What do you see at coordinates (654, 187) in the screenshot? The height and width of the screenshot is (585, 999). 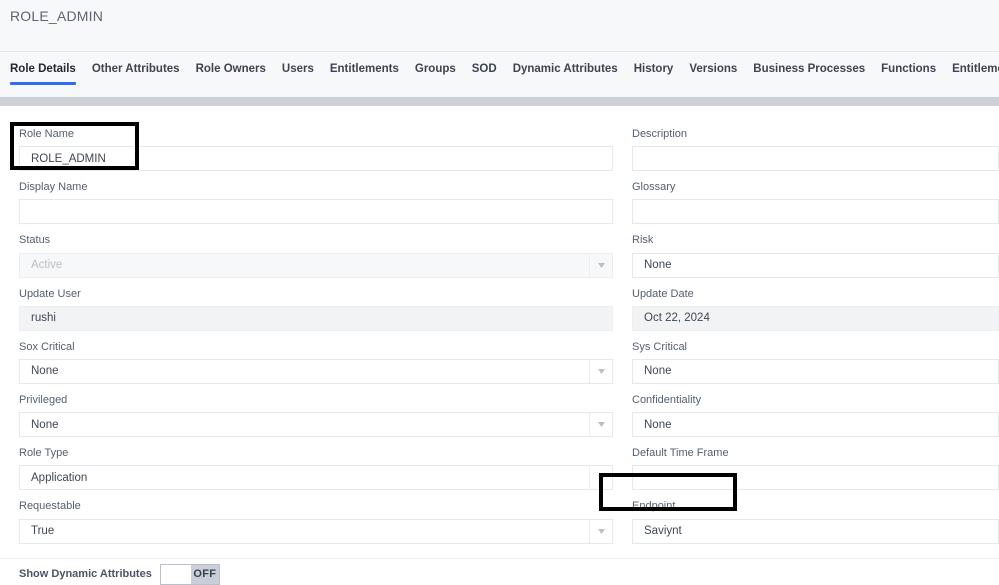 I see `label-glossary: Glossary` at bounding box center [654, 187].